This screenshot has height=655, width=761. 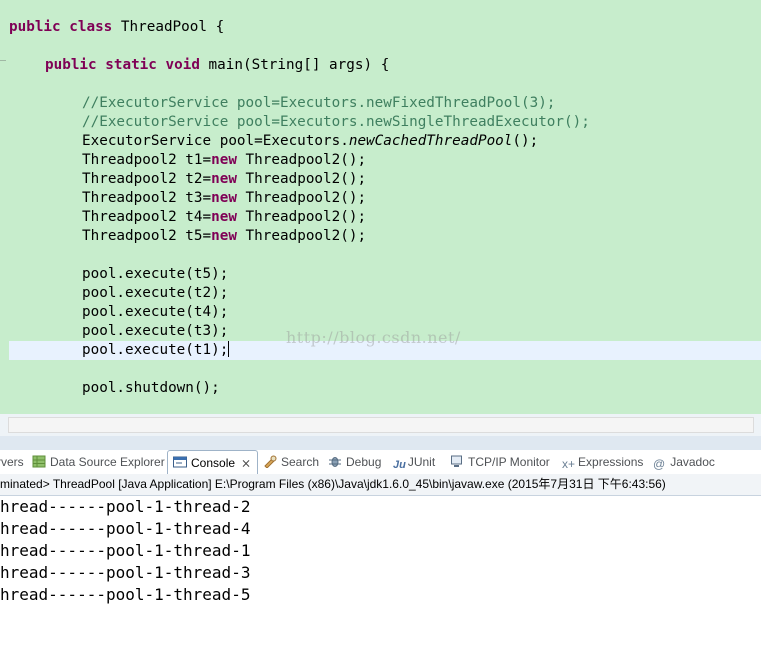 What do you see at coordinates (125, 572) in the screenshot?
I see `console-line: hread------pool-1-thread-3` at bounding box center [125, 572].